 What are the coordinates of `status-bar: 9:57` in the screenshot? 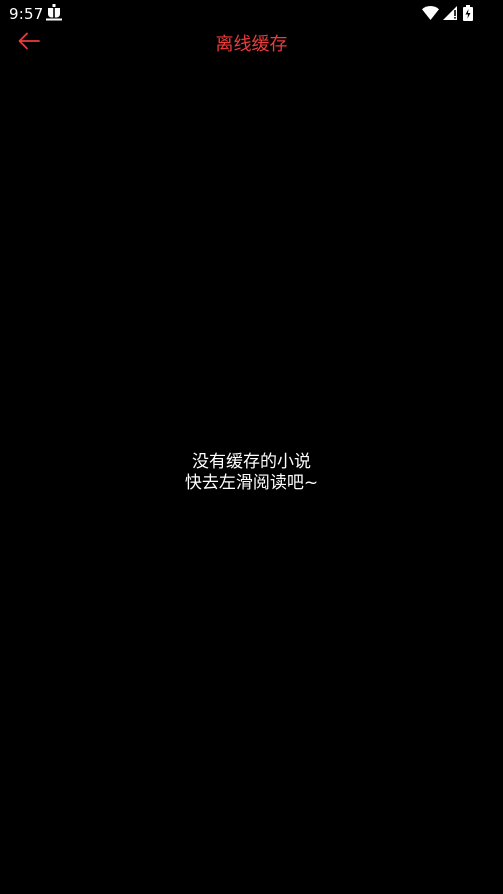 It's located at (251, 14).